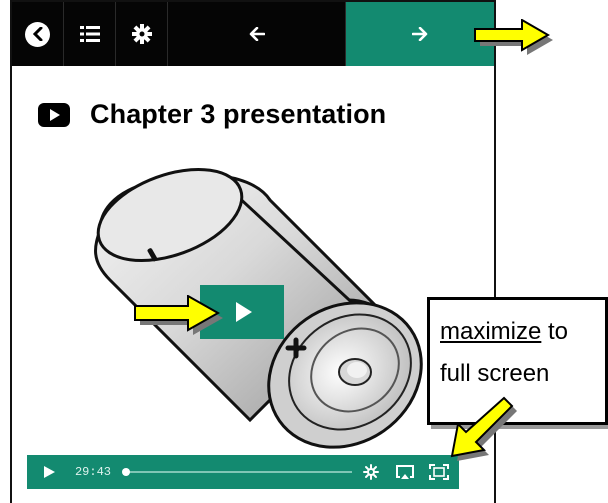 The image size is (608, 503). I want to click on settings-button, so click(142, 34).